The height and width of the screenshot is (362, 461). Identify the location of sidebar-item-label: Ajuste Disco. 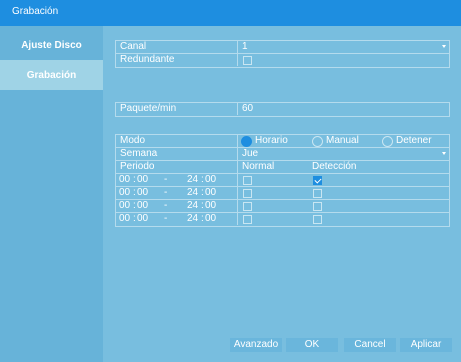
(51, 45).